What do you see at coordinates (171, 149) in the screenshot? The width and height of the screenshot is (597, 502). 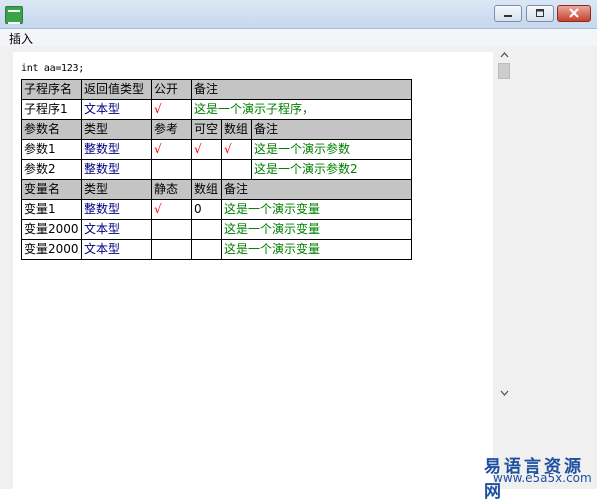 I see `param-reference-cell: √` at bounding box center [171, 149].